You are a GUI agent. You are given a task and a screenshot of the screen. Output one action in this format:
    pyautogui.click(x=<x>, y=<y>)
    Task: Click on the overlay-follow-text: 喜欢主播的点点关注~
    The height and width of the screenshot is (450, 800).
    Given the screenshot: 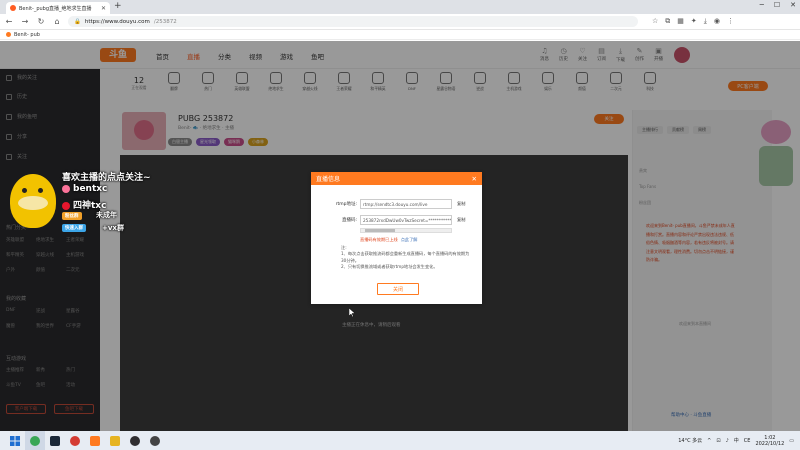 What is the action you would take?
    pyautogui.click(x=106, y=178)
    